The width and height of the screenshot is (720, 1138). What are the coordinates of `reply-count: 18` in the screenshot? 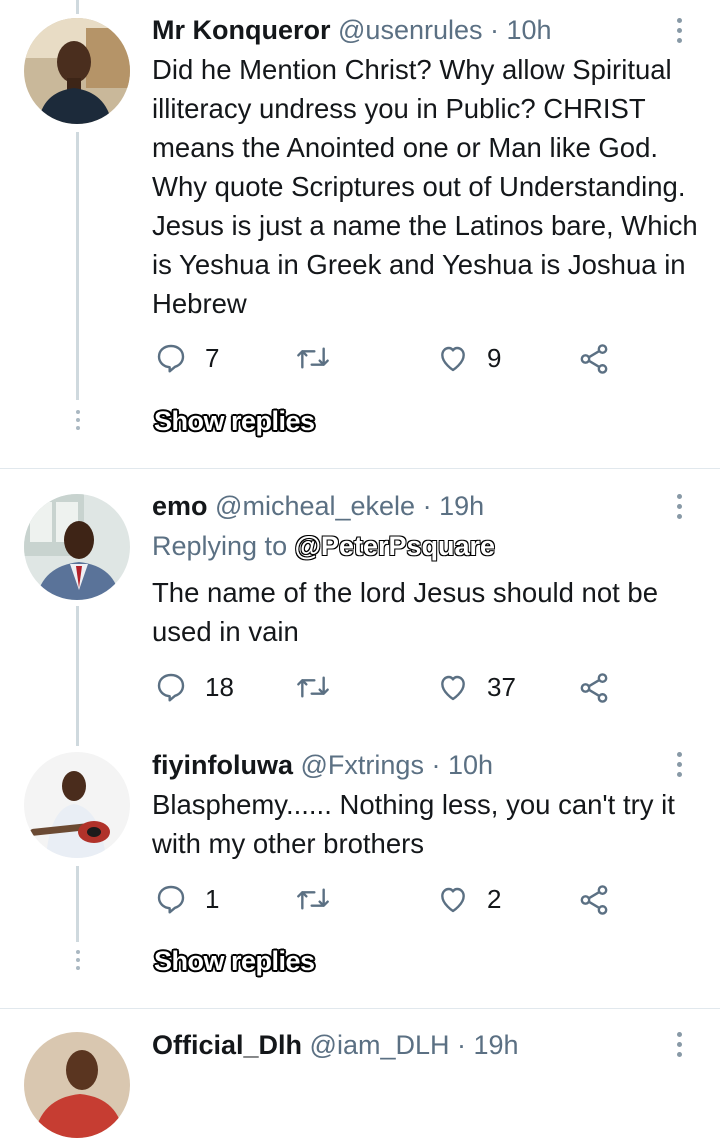 It's located at (219, 686).